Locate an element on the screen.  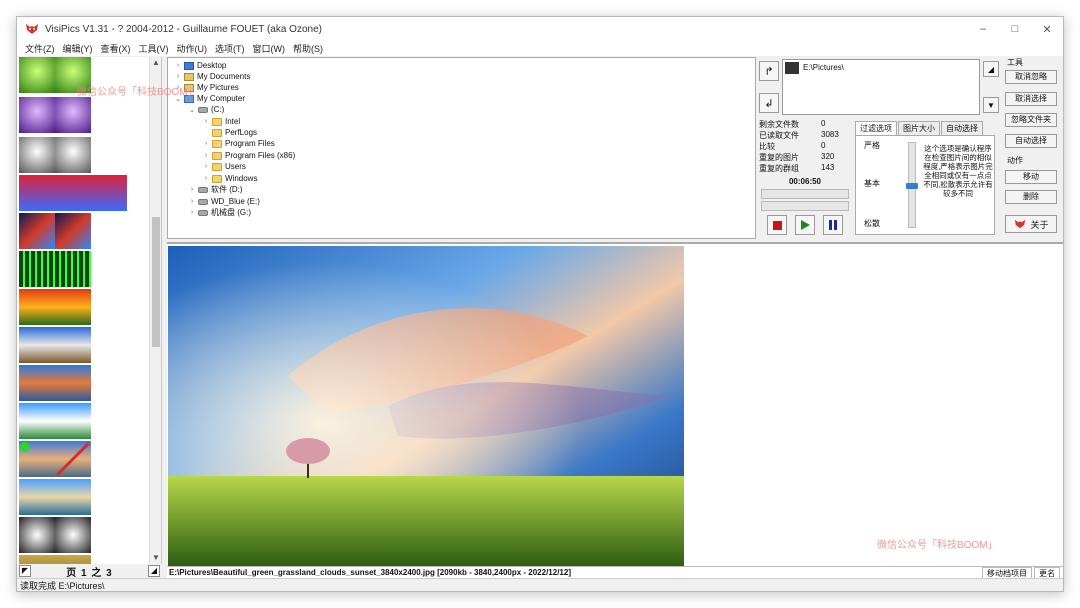
menu-actions: 动作(U) is located at coordinates (192, 48).